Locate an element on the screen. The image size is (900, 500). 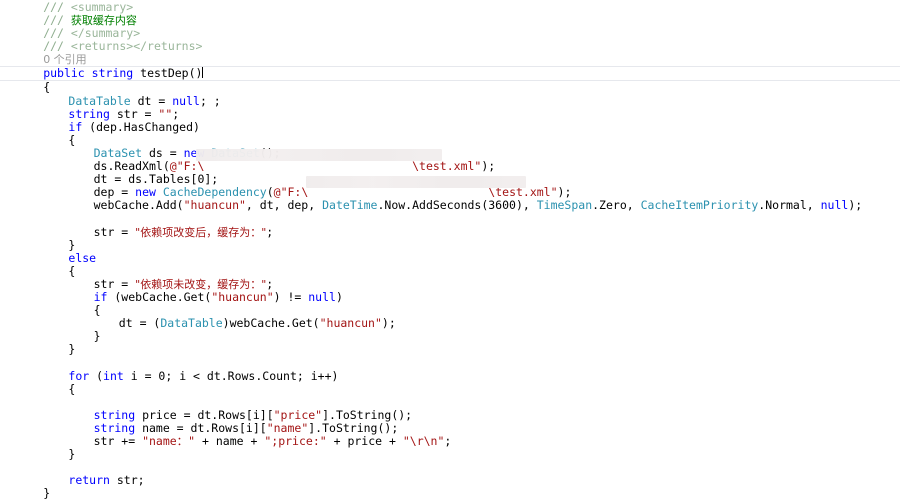
code-token: .Now.AddSeconds(3600), is located at coordinates (457, 205).